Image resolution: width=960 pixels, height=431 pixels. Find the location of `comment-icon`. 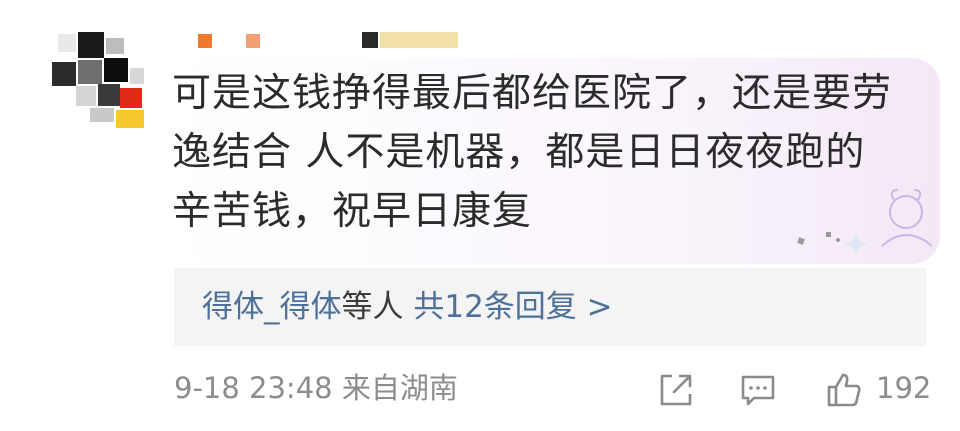

comment-icon is located at coordinates (758, 390).